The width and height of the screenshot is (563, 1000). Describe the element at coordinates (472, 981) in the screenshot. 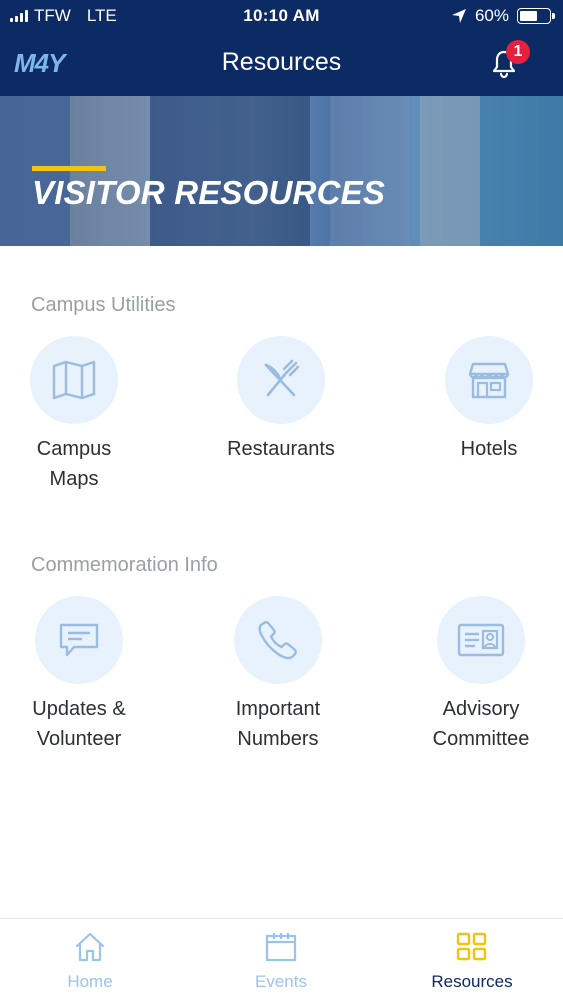

I see `tab-label: Resources` at that location.